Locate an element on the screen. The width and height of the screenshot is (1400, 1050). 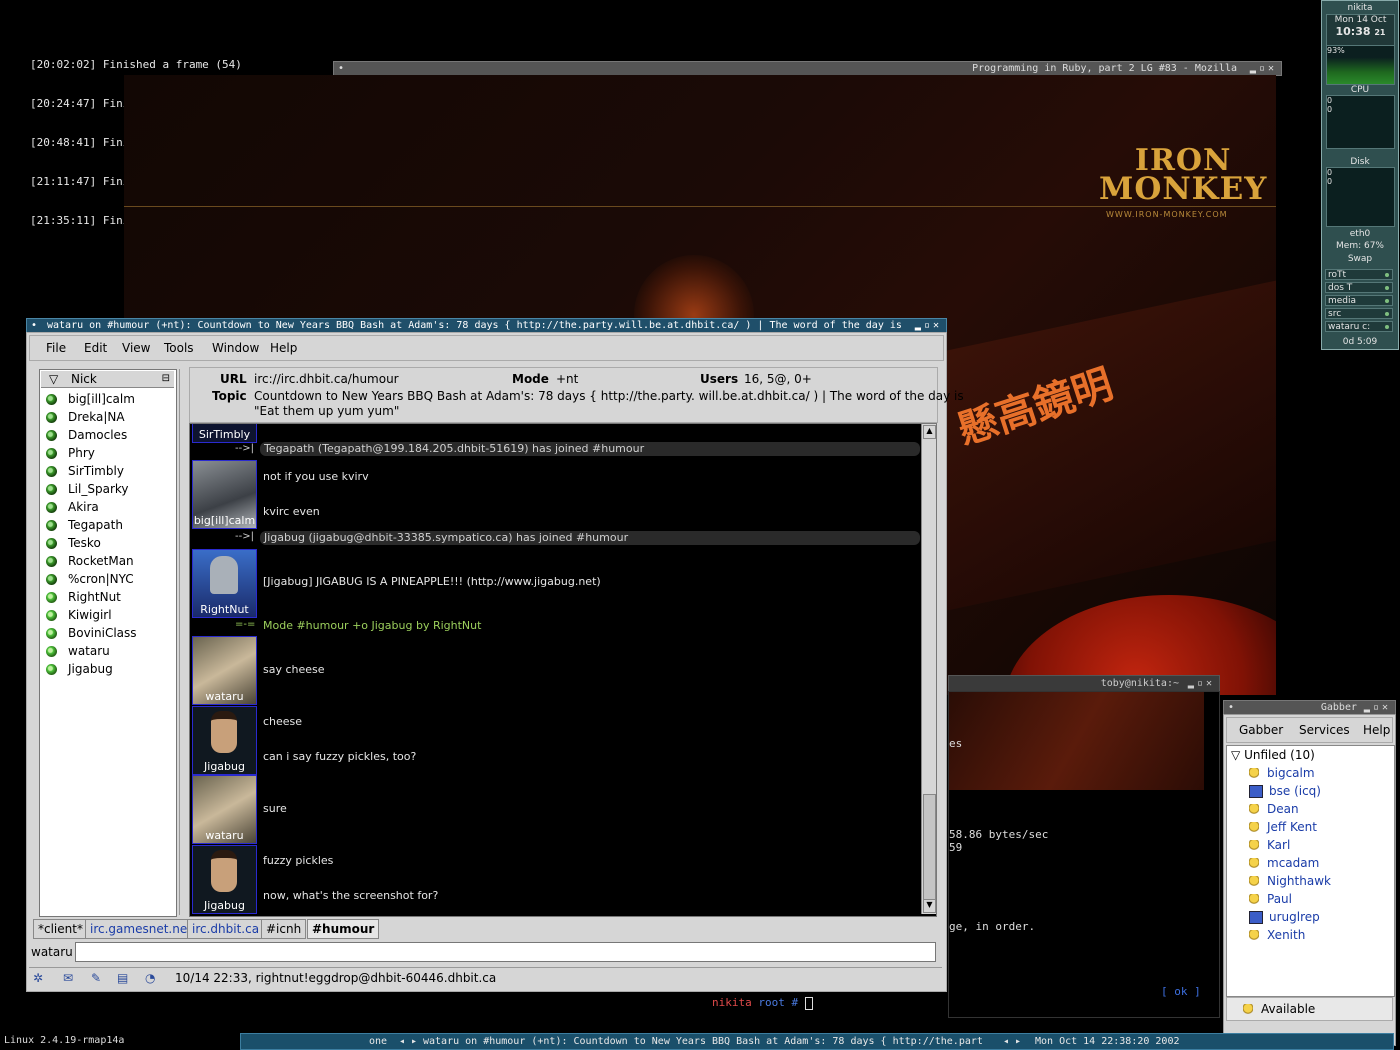
tab-gamesnet: irc.gamesnet.net is located at coordinates (141, 929).